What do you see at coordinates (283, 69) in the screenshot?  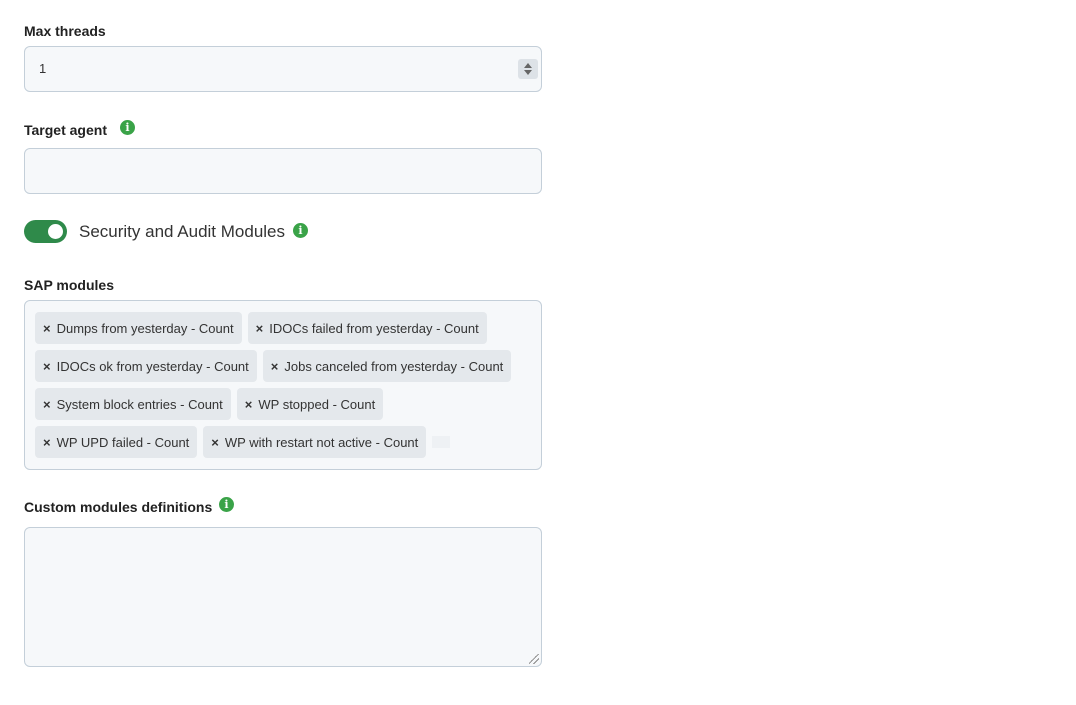 I see `max-threads-input: 1` at bounding box center [283, 69].